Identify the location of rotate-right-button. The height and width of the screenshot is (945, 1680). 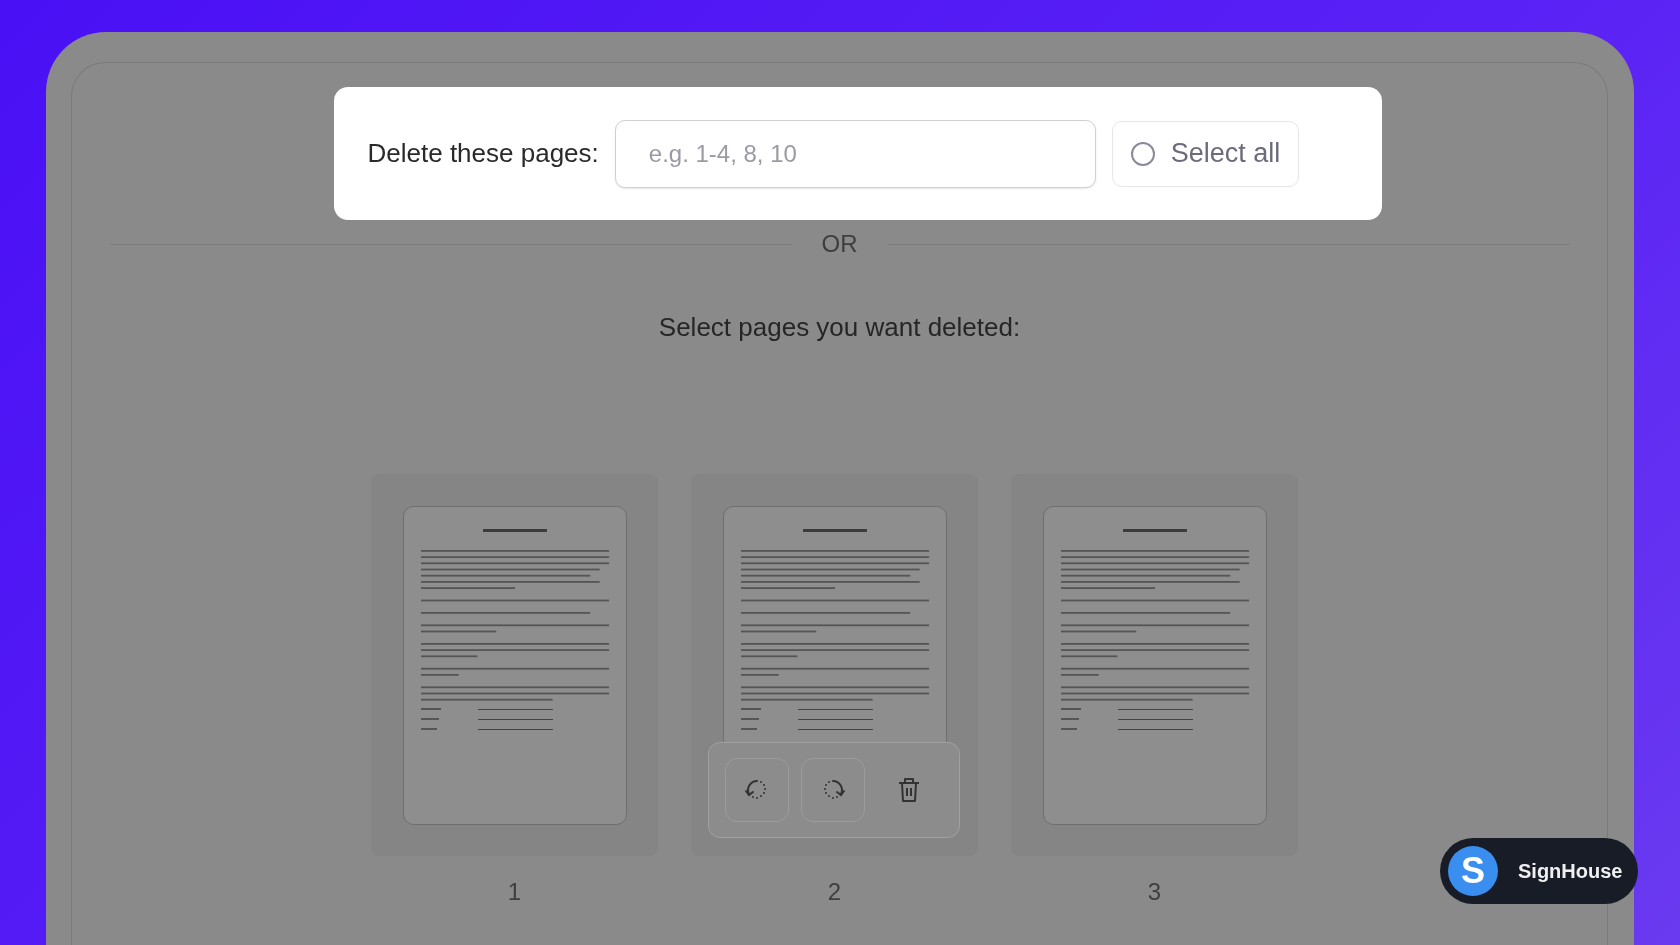
(833, 790).